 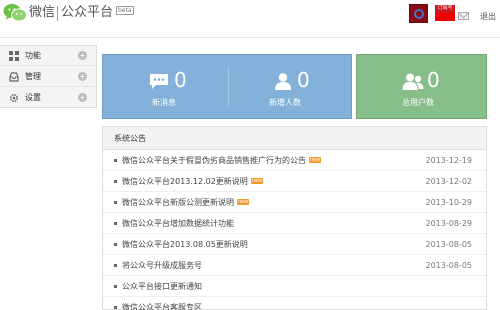 I want to click on grid-icon, so click(x=14, y=56).